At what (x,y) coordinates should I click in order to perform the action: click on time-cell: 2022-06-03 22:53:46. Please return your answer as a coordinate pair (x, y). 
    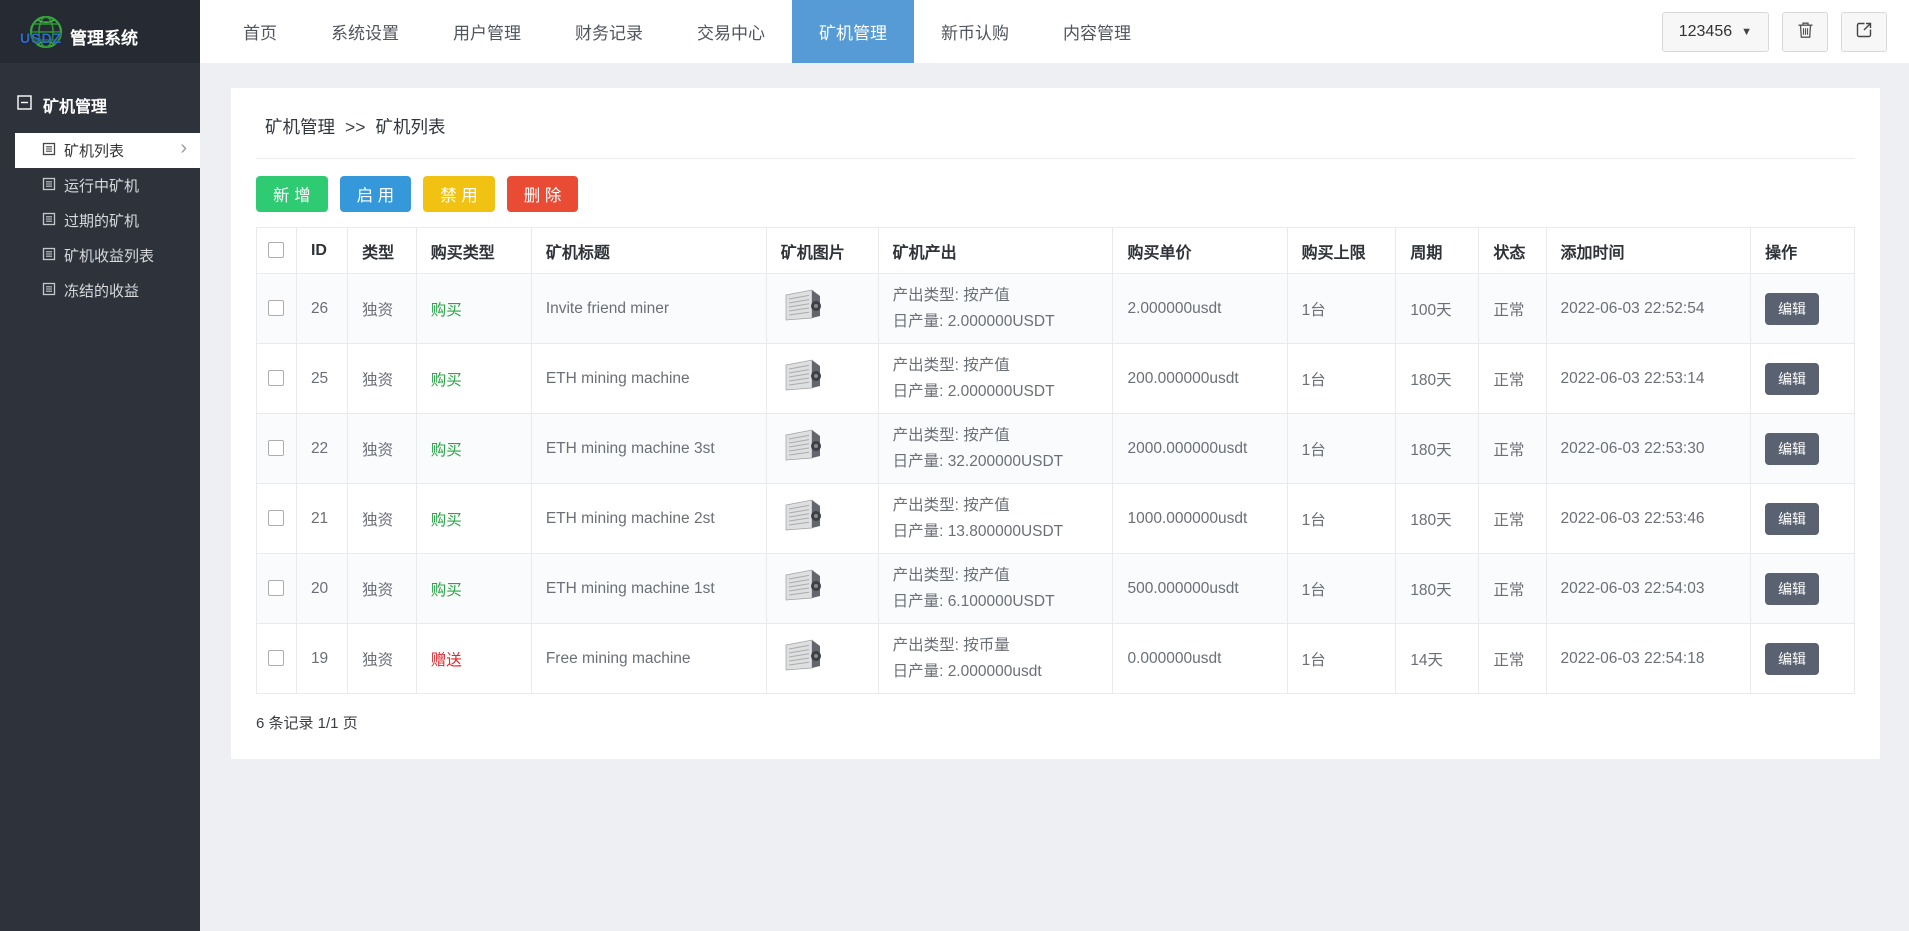
    Looking at the image, I should click on (1648, 518).